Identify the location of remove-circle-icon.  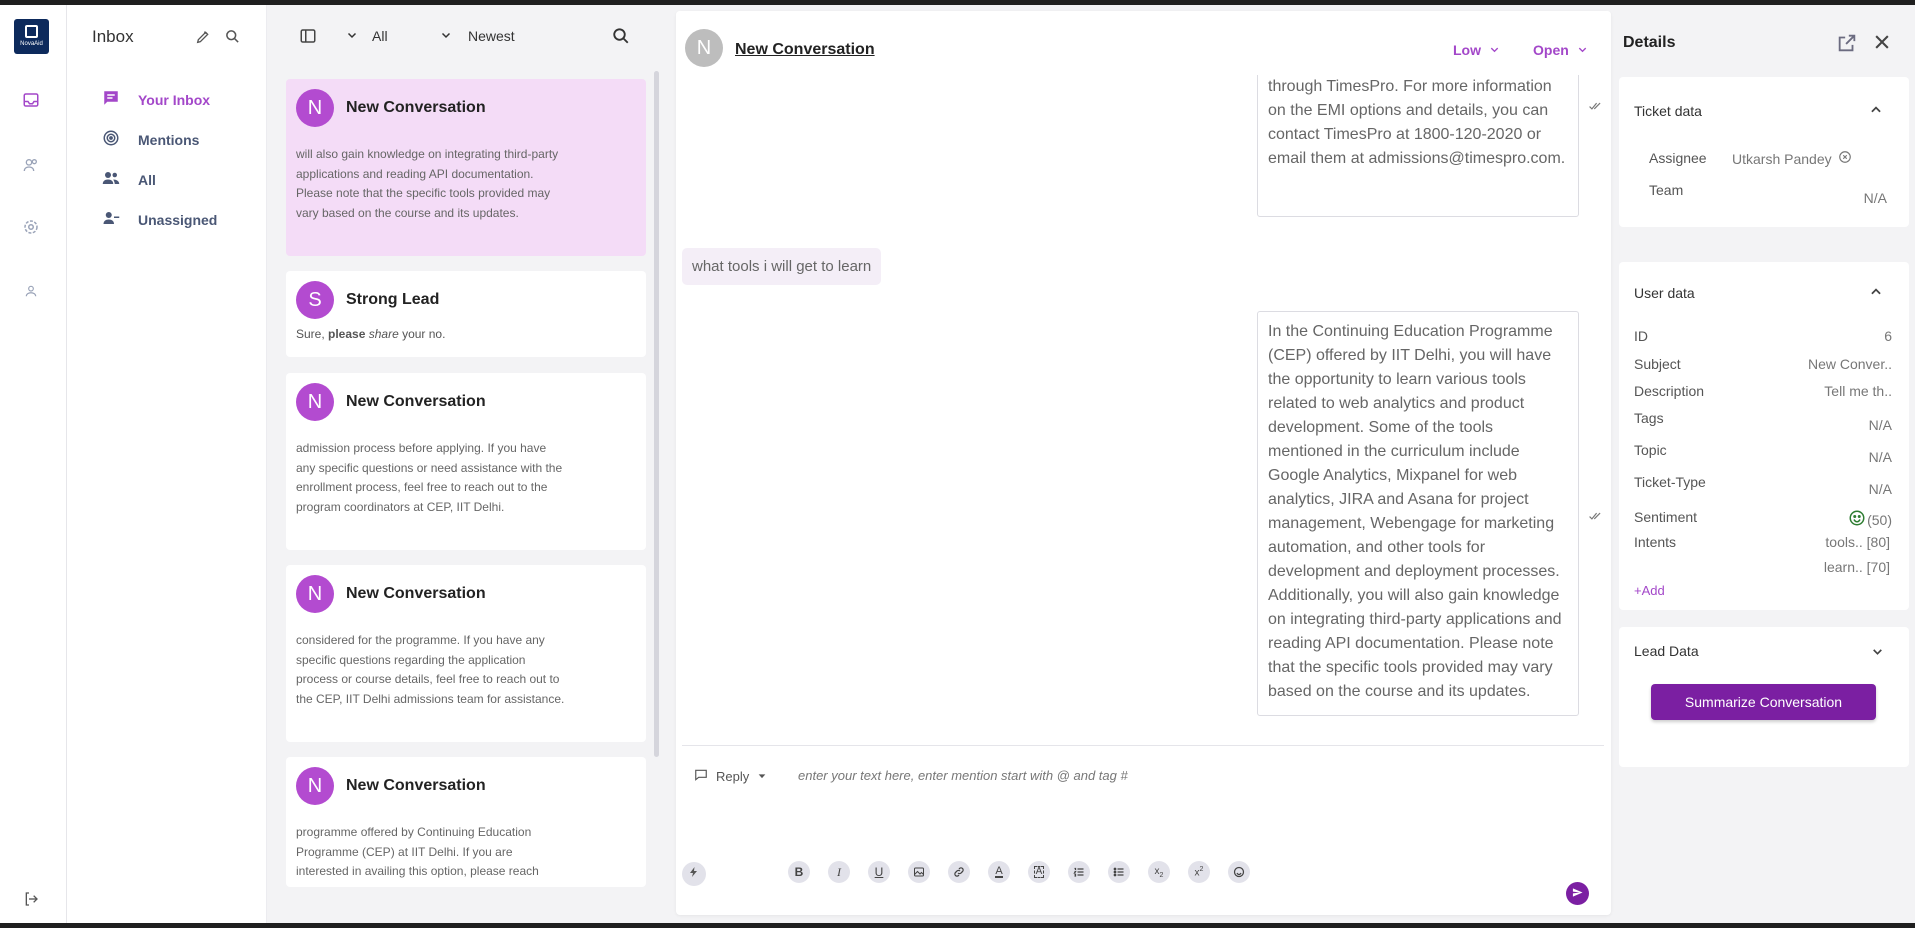
(1845, 158).